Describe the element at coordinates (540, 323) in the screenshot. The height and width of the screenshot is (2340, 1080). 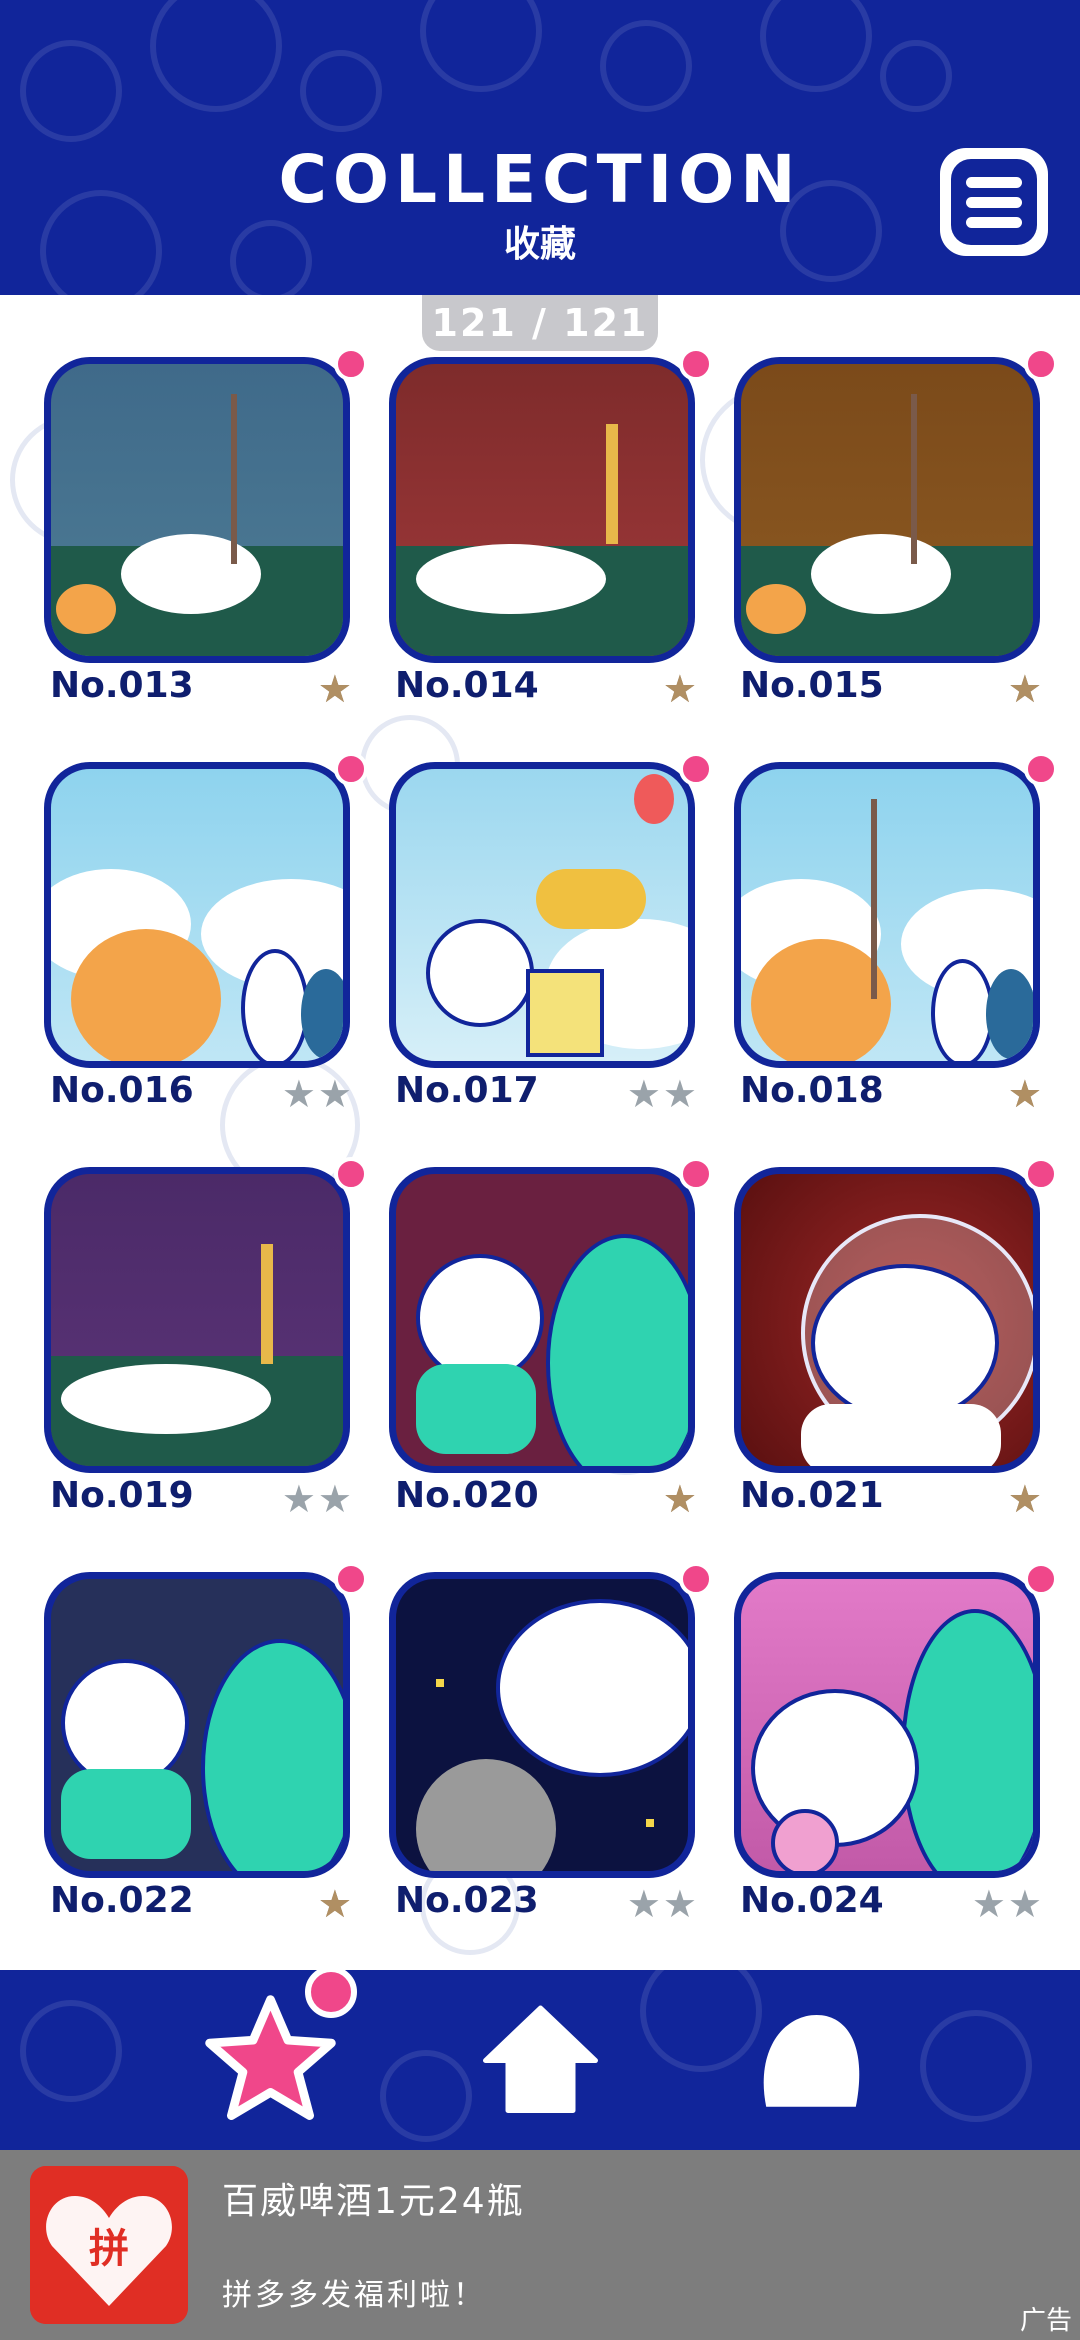
I see `collection-counter: 121 / 121` at that location.